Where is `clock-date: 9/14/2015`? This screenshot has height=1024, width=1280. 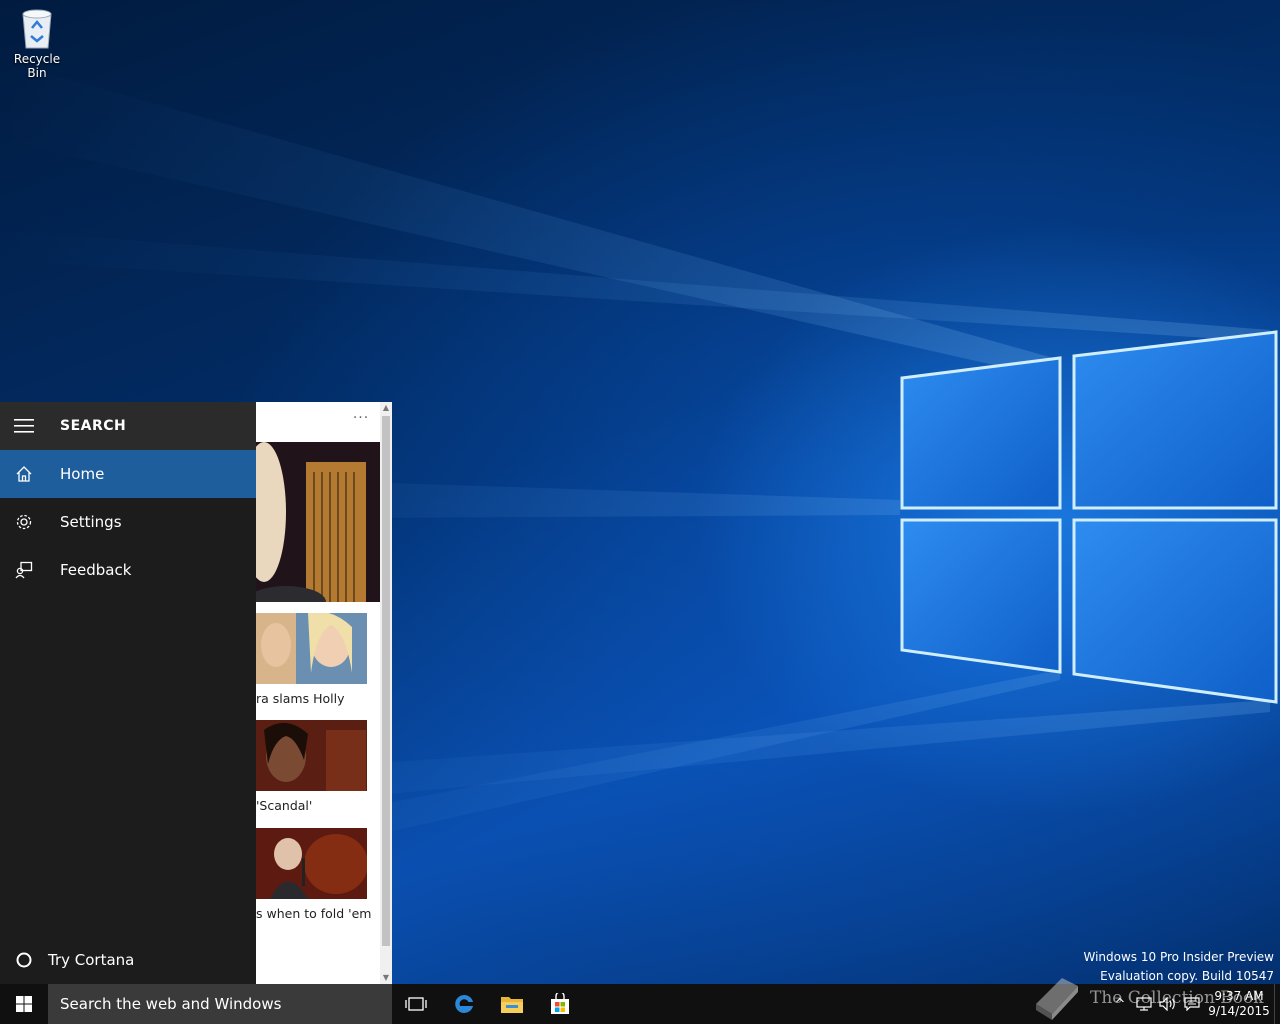
clock-date: 9/14/2015 is located at coordinates (1239, 1011).